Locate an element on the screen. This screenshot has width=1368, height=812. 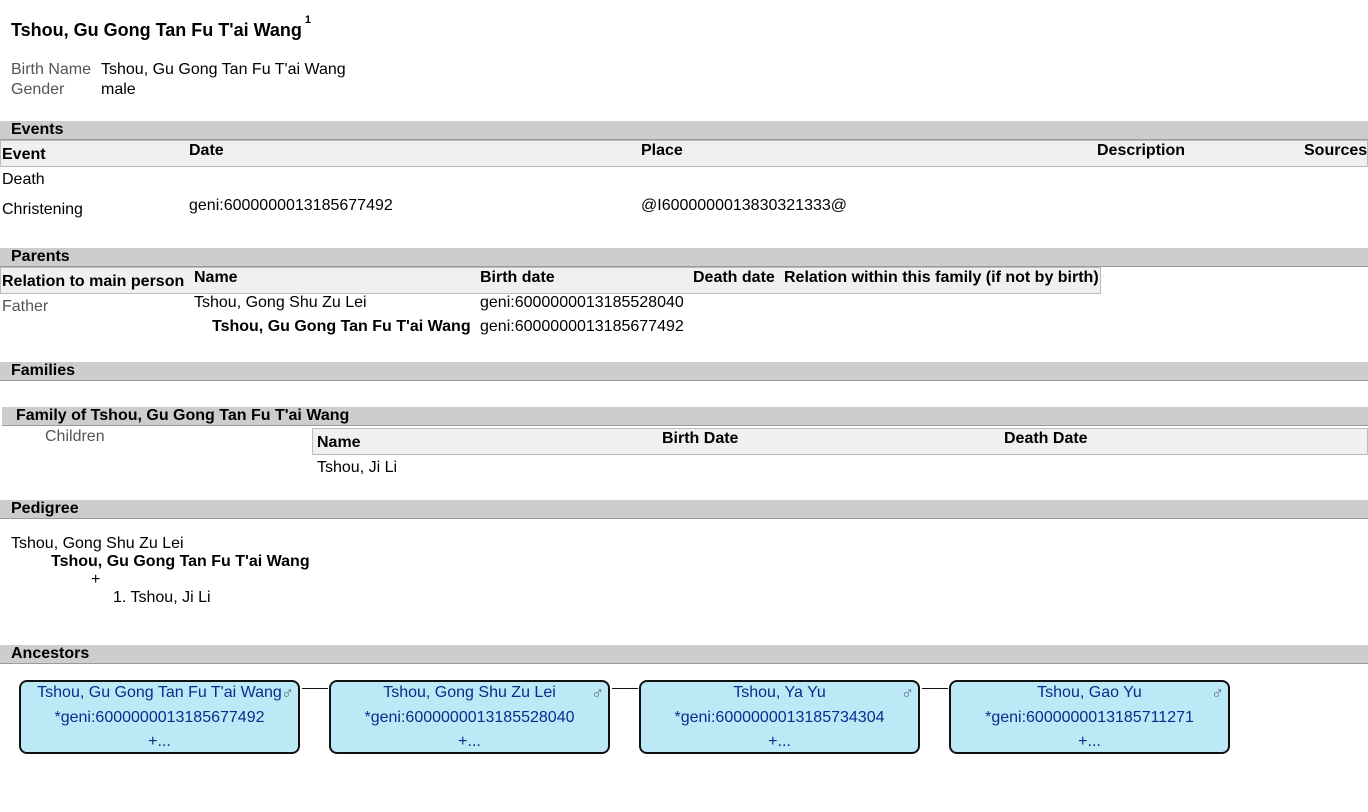
events-section-header: Events is located at coordinates (684, 130).